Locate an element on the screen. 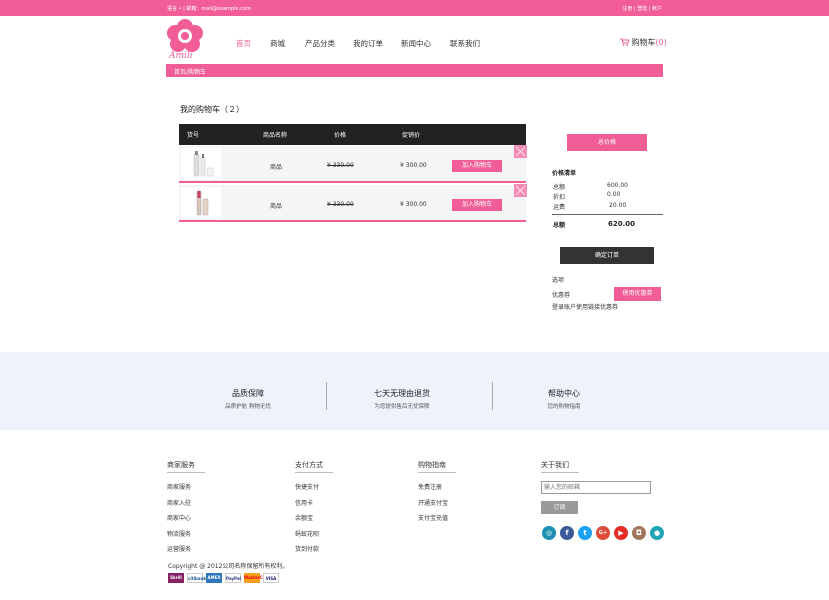  cosmetics-bottles-image is located at coordinates (203, 164).